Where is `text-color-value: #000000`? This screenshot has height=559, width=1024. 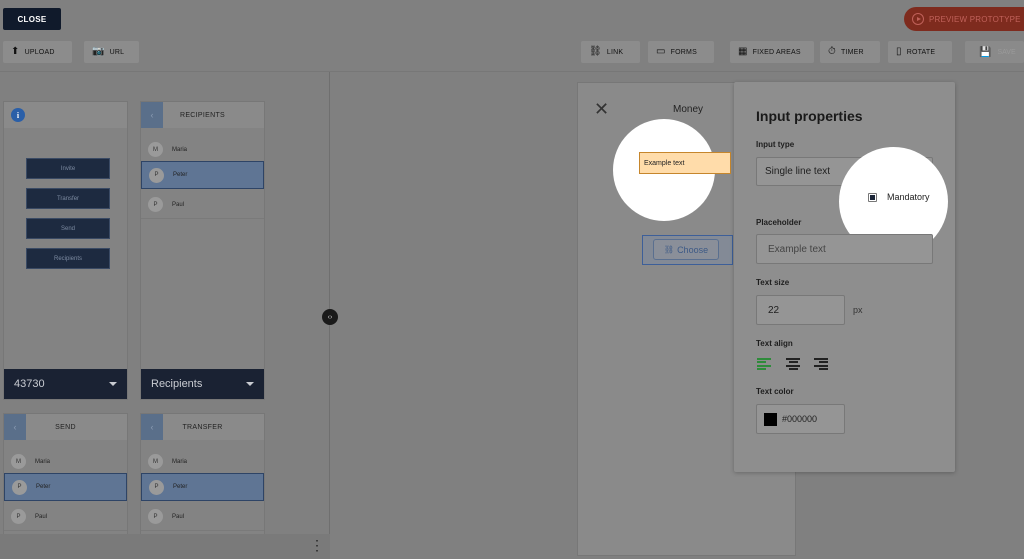 text-color-value: #000000 is located at coordinates (800, 419).